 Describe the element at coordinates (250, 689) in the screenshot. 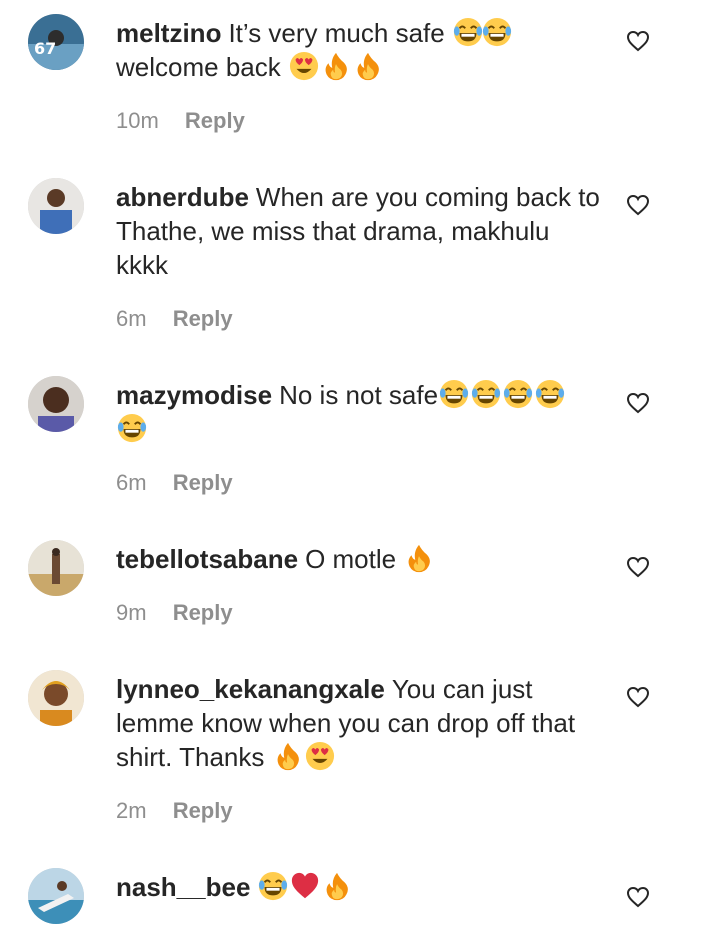

I see `comment-username: lynneo_kekanangxale` at that location.